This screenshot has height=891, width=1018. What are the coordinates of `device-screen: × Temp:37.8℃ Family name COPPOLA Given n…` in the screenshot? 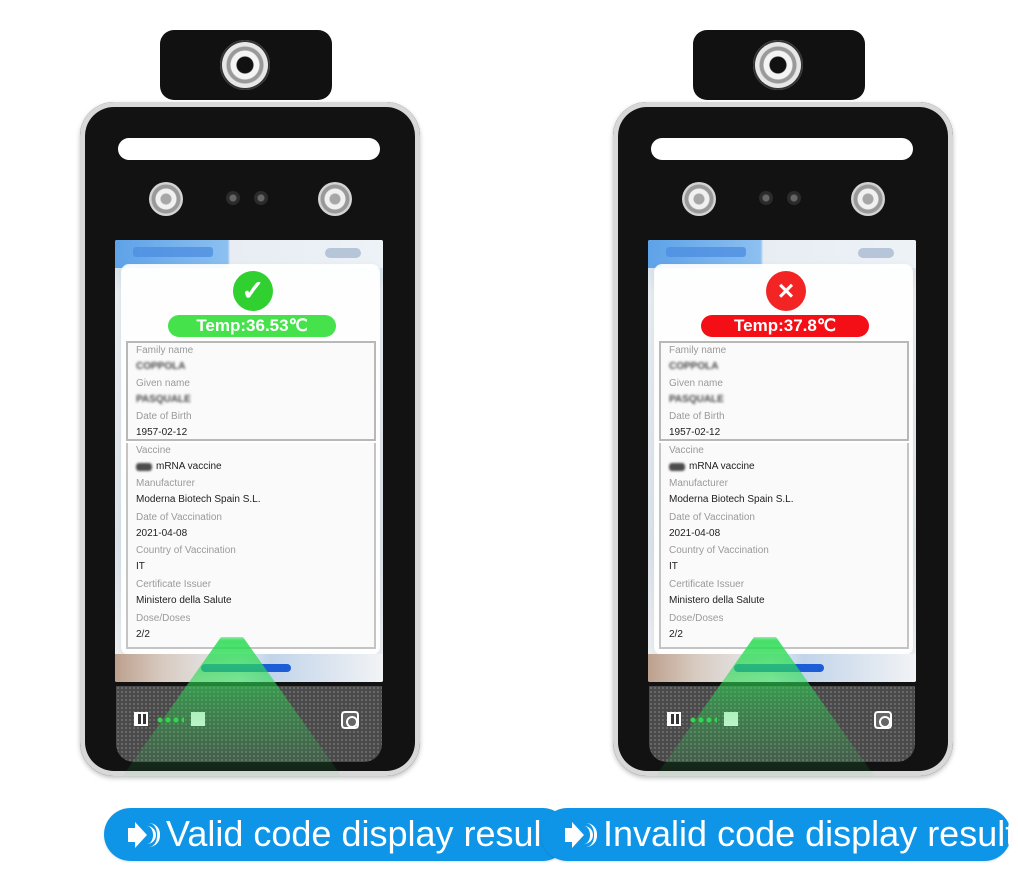 It's located at (782, 461).